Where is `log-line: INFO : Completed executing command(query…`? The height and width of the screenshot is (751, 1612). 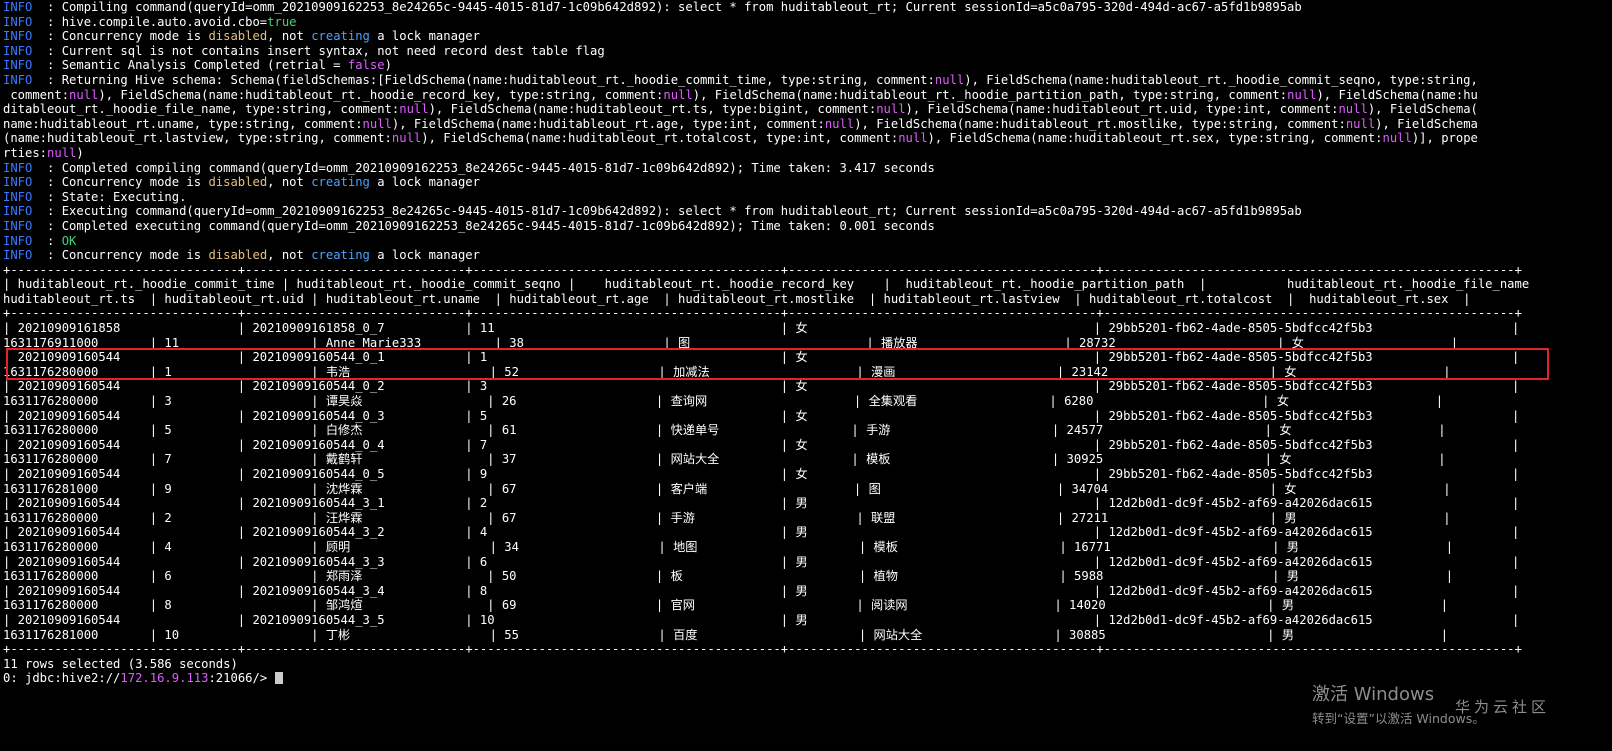 log-line: INFO : Completed executing command(query… is located at coordinates (469, 225).